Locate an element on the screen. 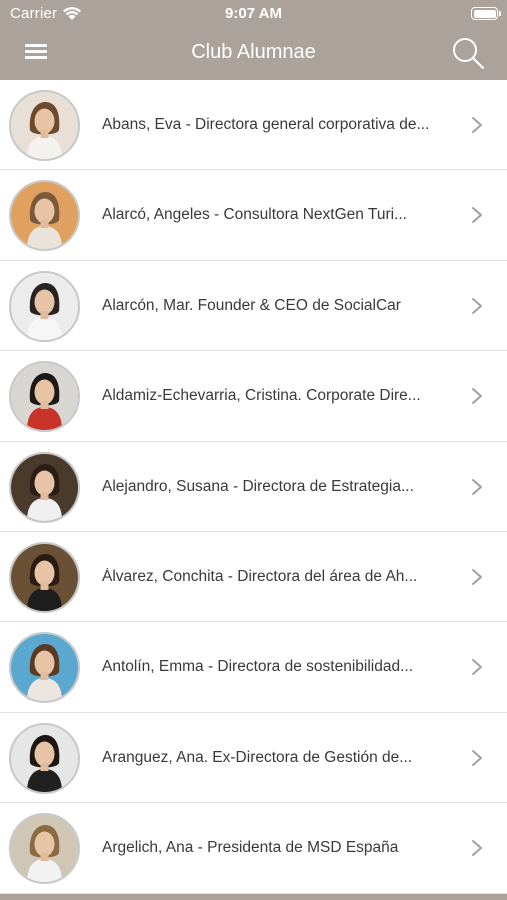 This screenshot has height=900, width=507. contact-label: Argelich, Ana - Presidenta de MSD España is located at coordinates (250, 848).